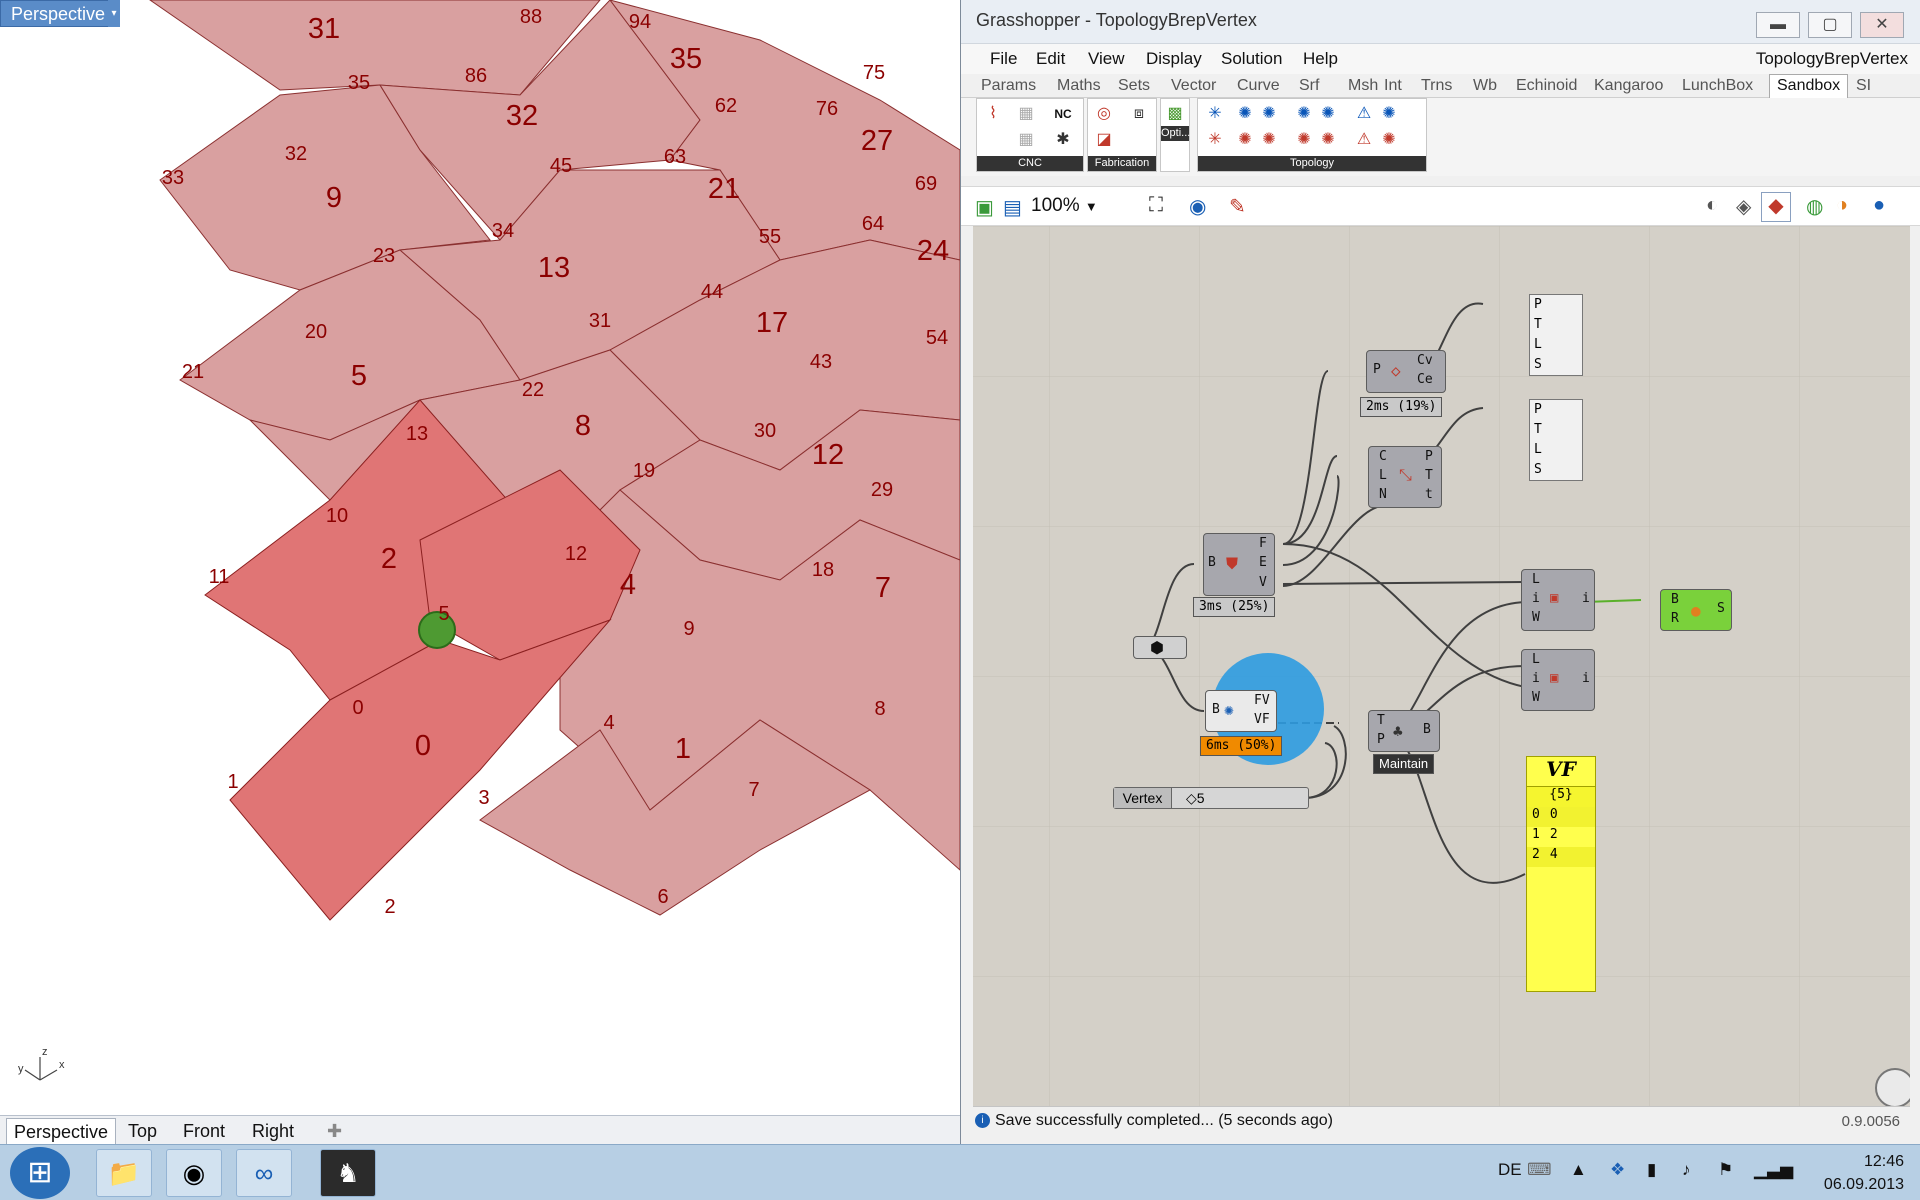 The width and height of the screenshot is (1920, 1200). Describe the element at coordinates (1773, 1170) in the screenshot. I see `network-icon: ▁▃▅` at that location.